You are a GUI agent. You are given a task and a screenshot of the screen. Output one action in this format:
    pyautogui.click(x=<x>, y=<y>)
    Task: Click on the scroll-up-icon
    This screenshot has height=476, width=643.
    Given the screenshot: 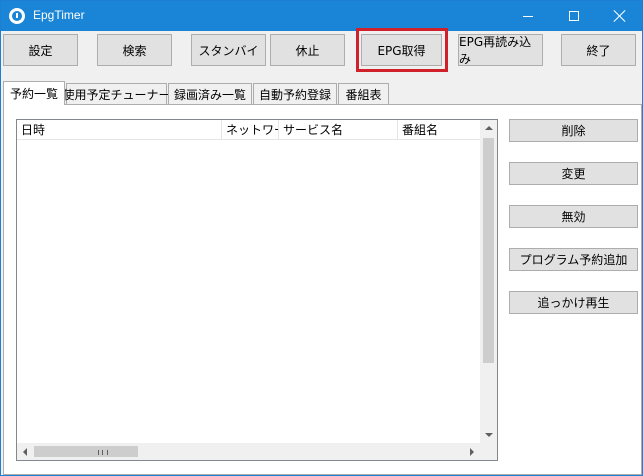 What is the action you would take?
    pyautogui.click(x=489, y=128)
    